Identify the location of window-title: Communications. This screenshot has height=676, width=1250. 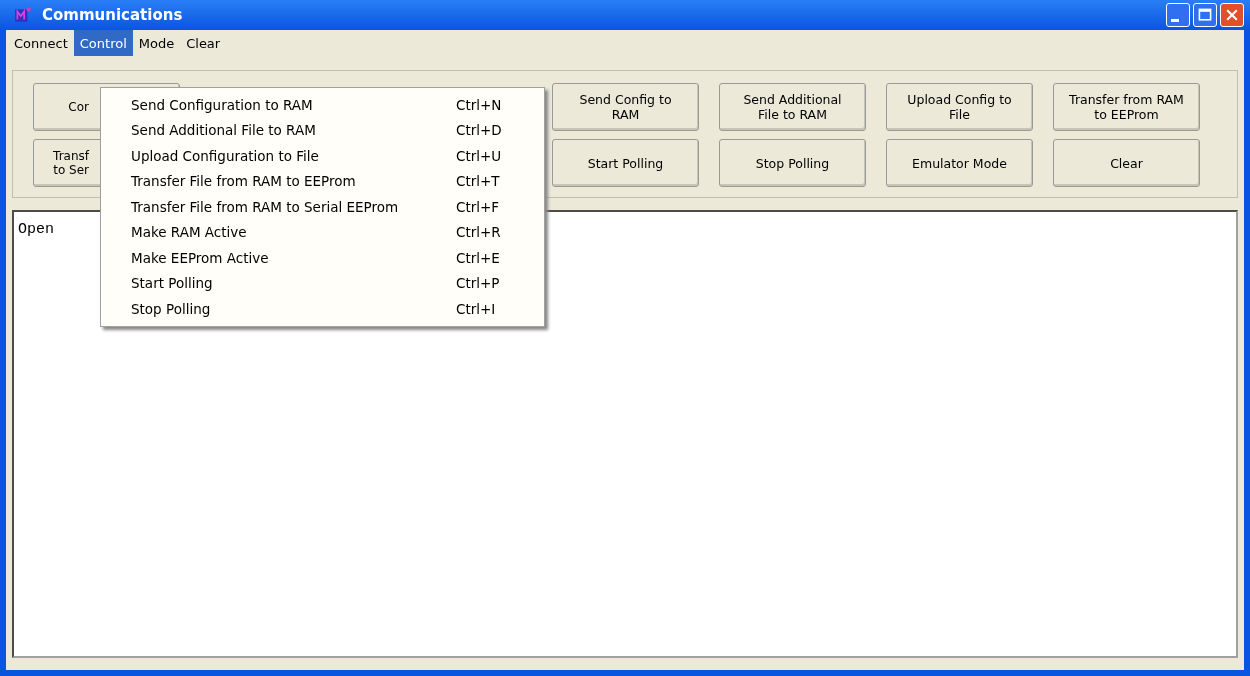
(113, 15).